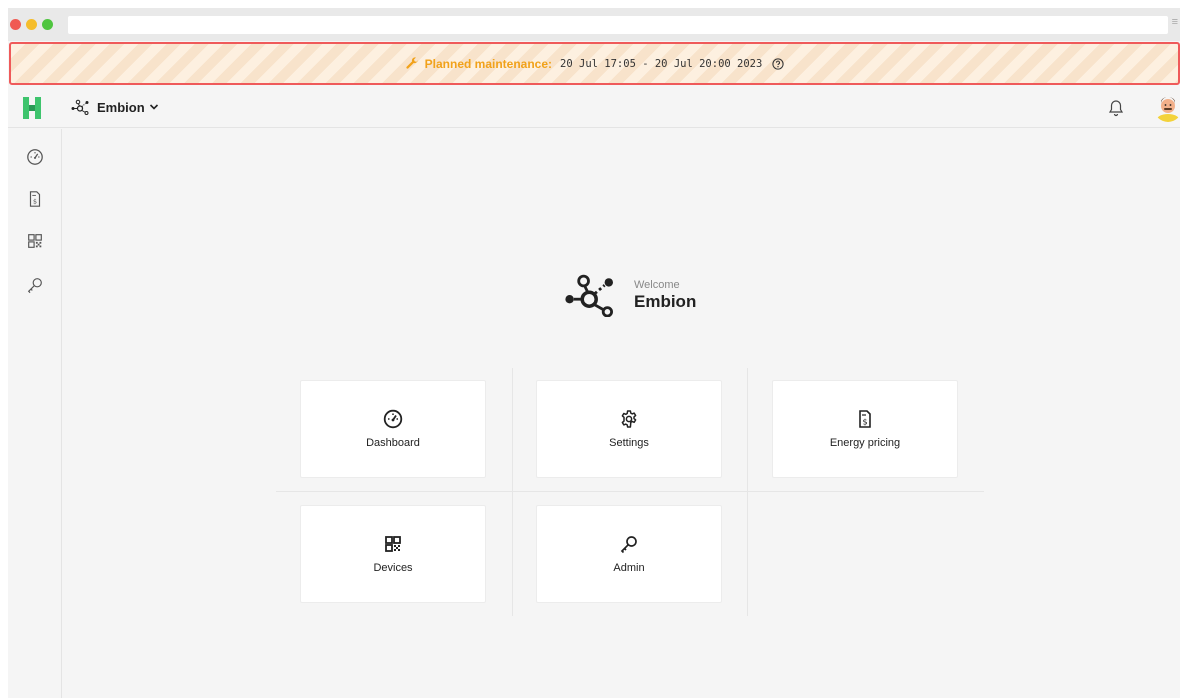 Image resolution: width=1180 pixels, height=698 pixels. What do you see at coordinates (1175, 22) in the screenshot?
I see `menu-icon: ≡` at bounding box center [1175, 22].